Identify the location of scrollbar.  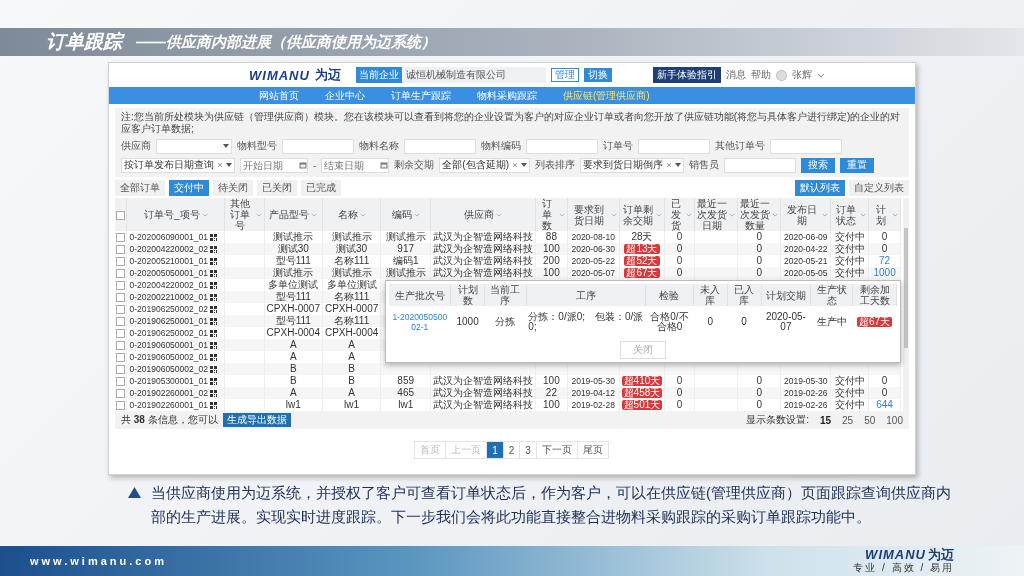
(906, 304).